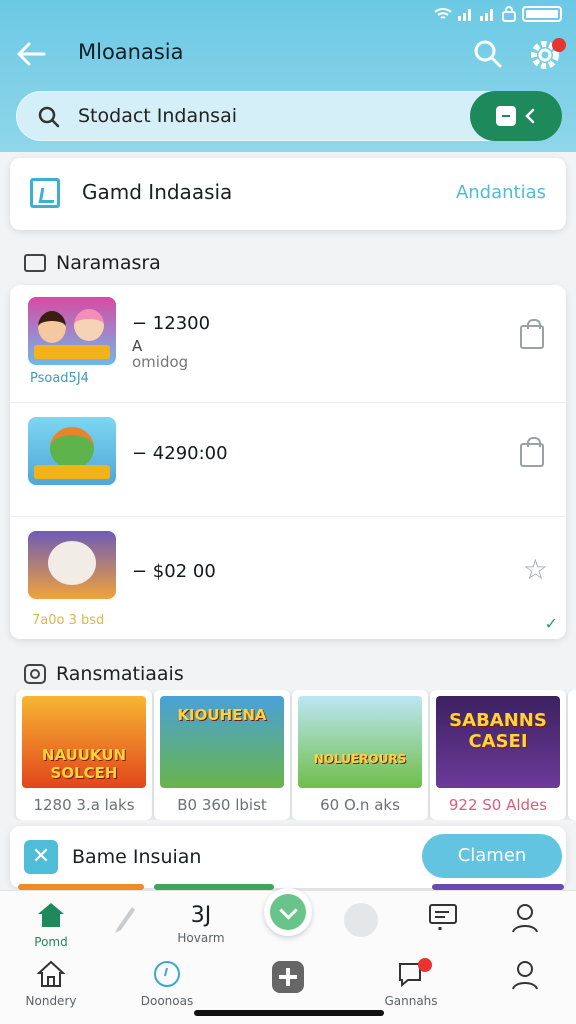 This screenshot has height=1024, width=576. What do you see at coordinates (509, 14) in the screenshot?
I see `lock-icon` at bounding box center [509, 14].